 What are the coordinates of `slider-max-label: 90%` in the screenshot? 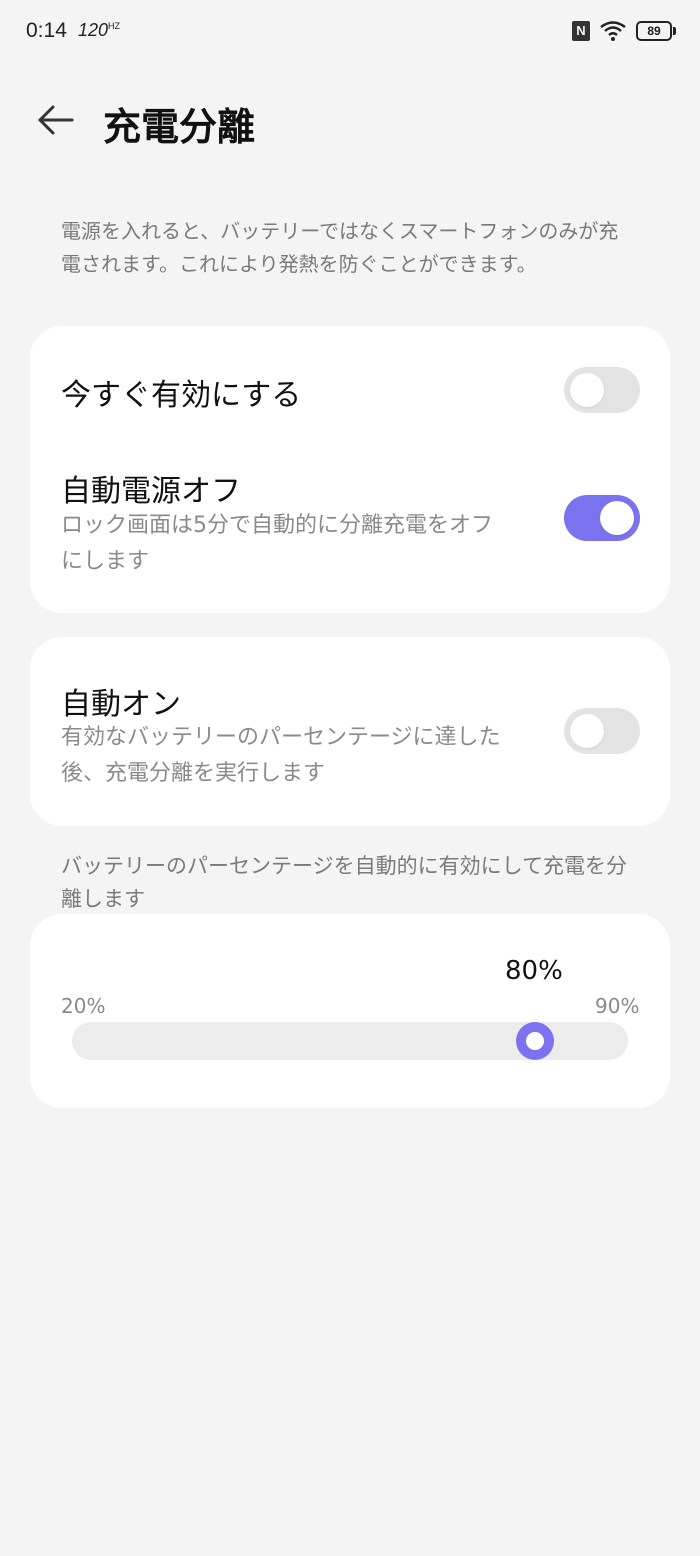 It's located at (617, 1006).